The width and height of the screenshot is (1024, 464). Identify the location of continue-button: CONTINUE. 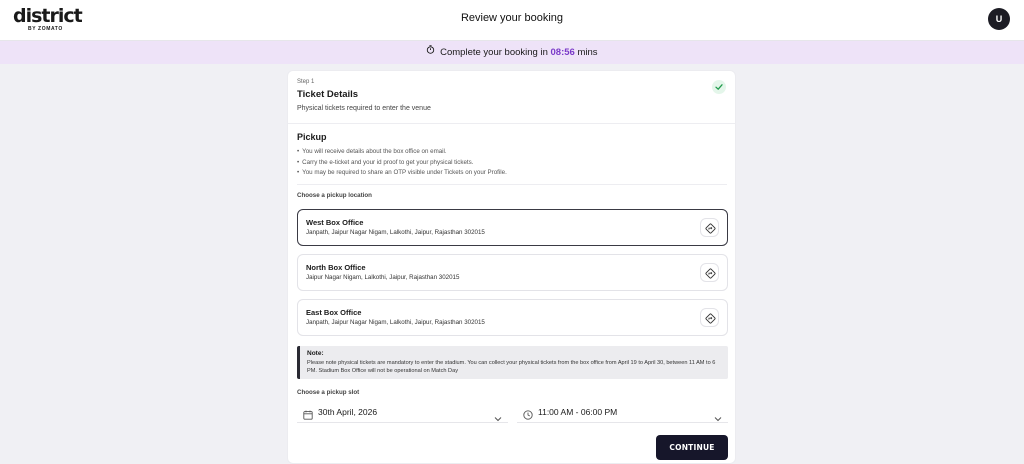
(692, 447).